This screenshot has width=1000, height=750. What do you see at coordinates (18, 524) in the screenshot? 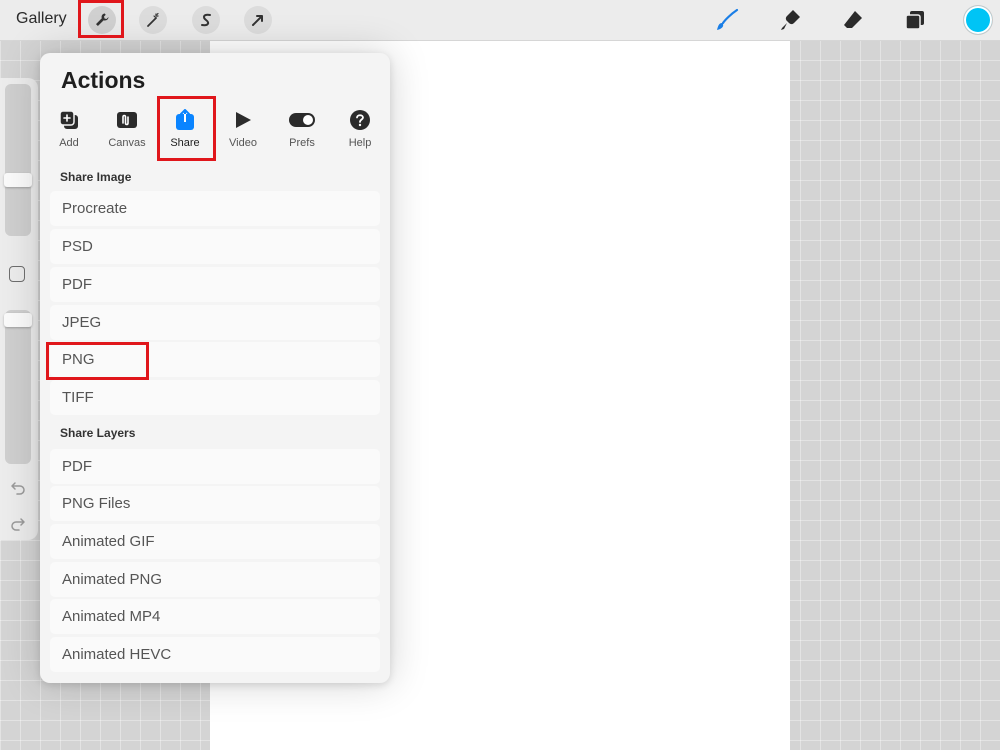
I see `redo-icon` at bounding box center [18, 524].